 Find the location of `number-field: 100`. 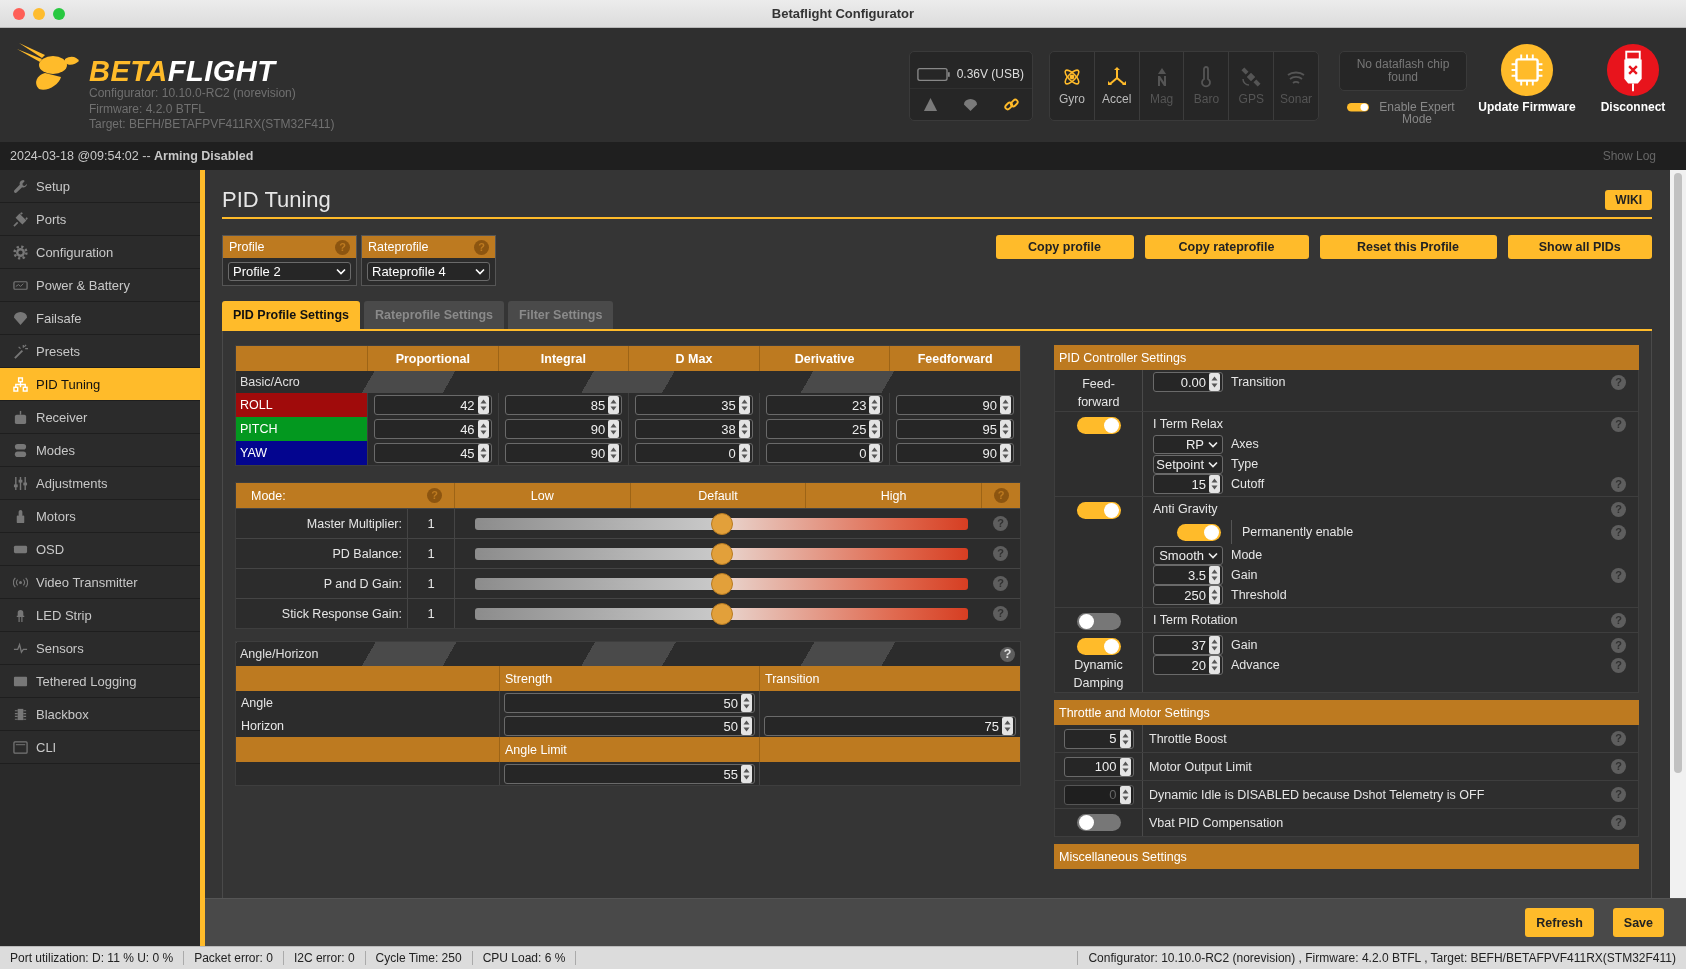

number-field: 100 is located at coordinates (1098, 766).